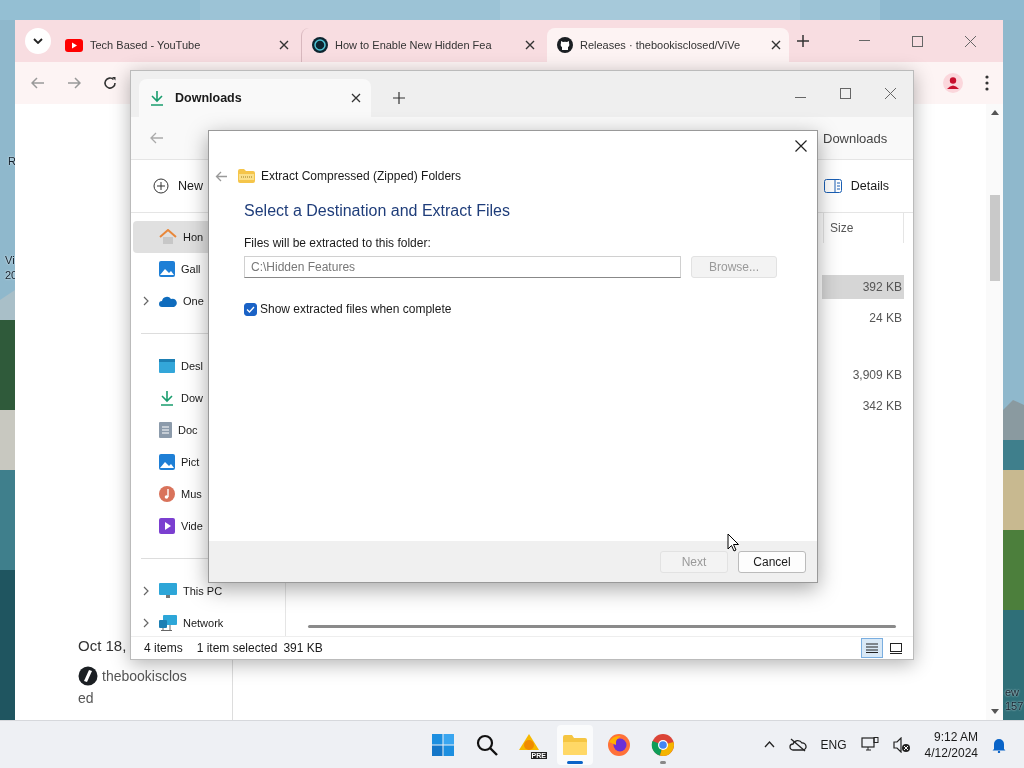 The image size is (1024, 768). I want to click on selection-count: 1 item selected, so click(237, 648).